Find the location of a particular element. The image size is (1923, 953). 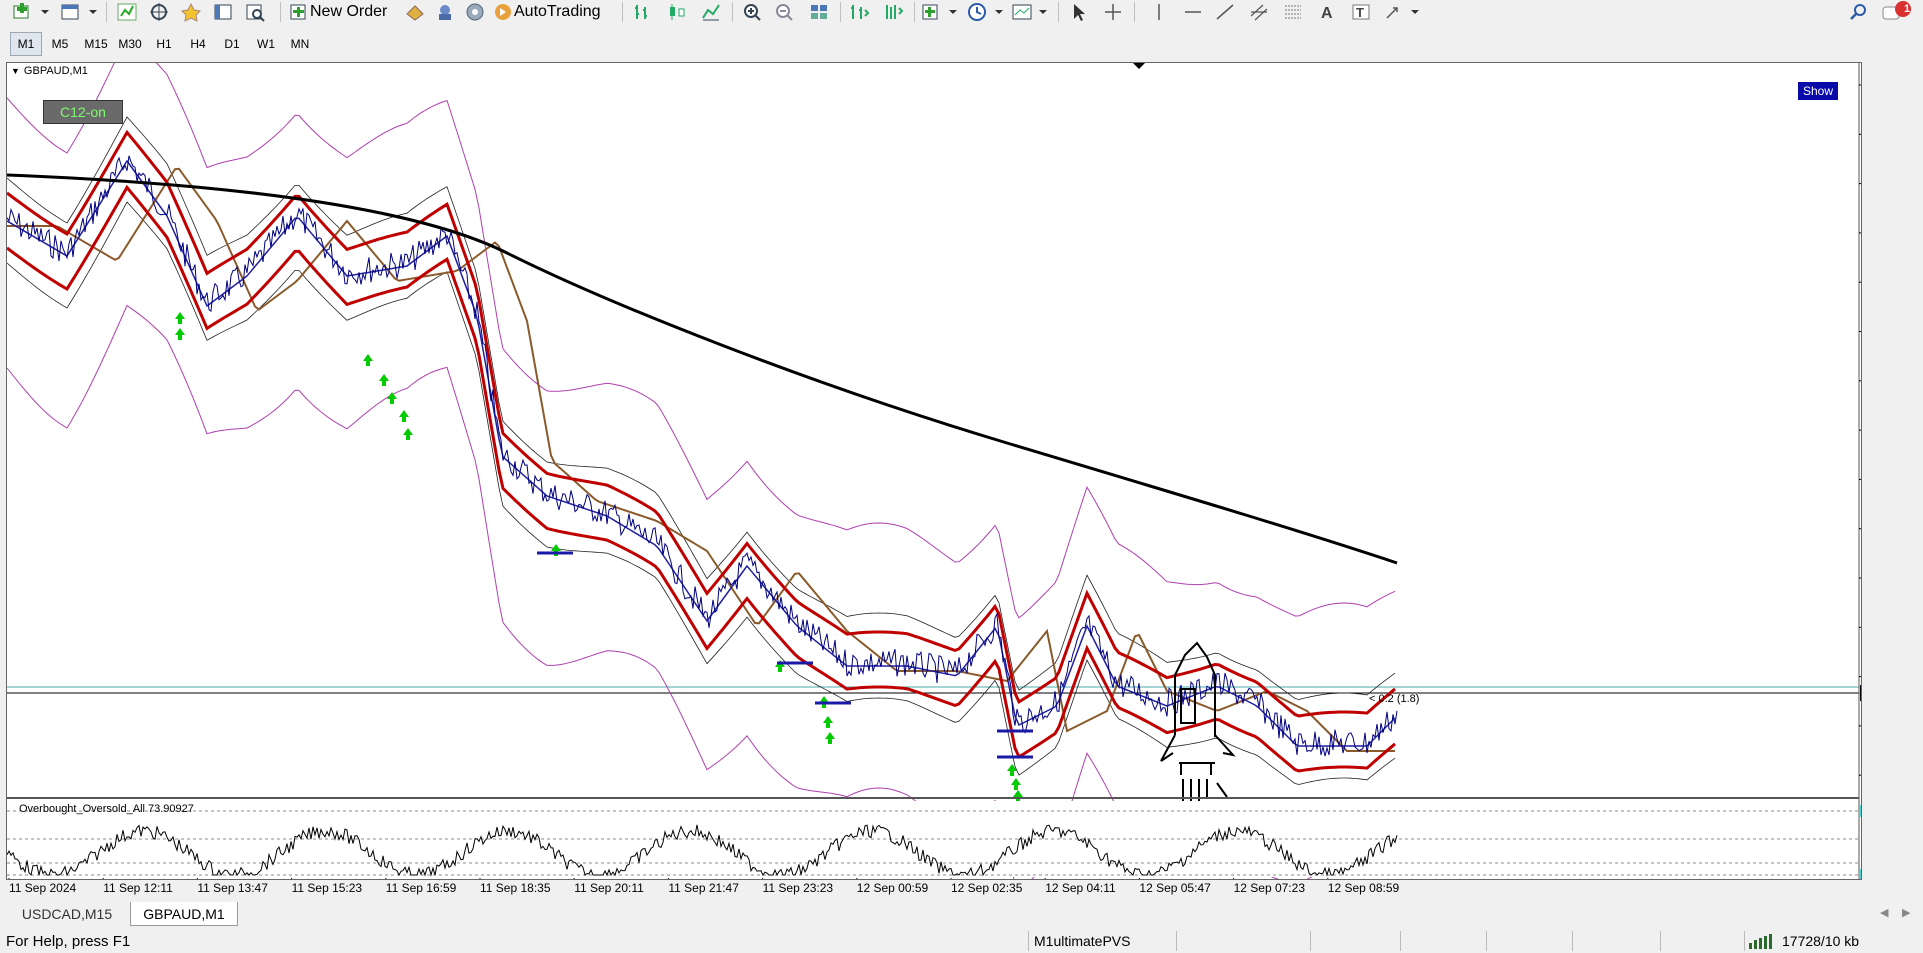

indicators-icon is located at coordinates (940, 12).